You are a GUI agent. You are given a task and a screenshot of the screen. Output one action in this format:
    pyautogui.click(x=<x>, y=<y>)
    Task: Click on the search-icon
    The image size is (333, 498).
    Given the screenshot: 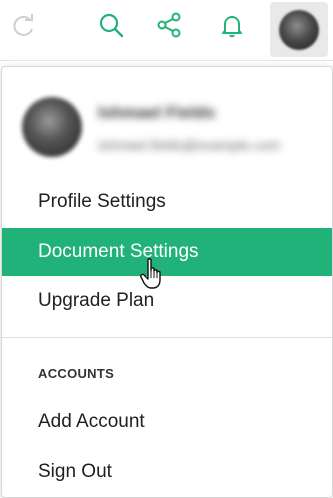 What is the action you would take?
    pyautogui.click(x=111, y=25)
    